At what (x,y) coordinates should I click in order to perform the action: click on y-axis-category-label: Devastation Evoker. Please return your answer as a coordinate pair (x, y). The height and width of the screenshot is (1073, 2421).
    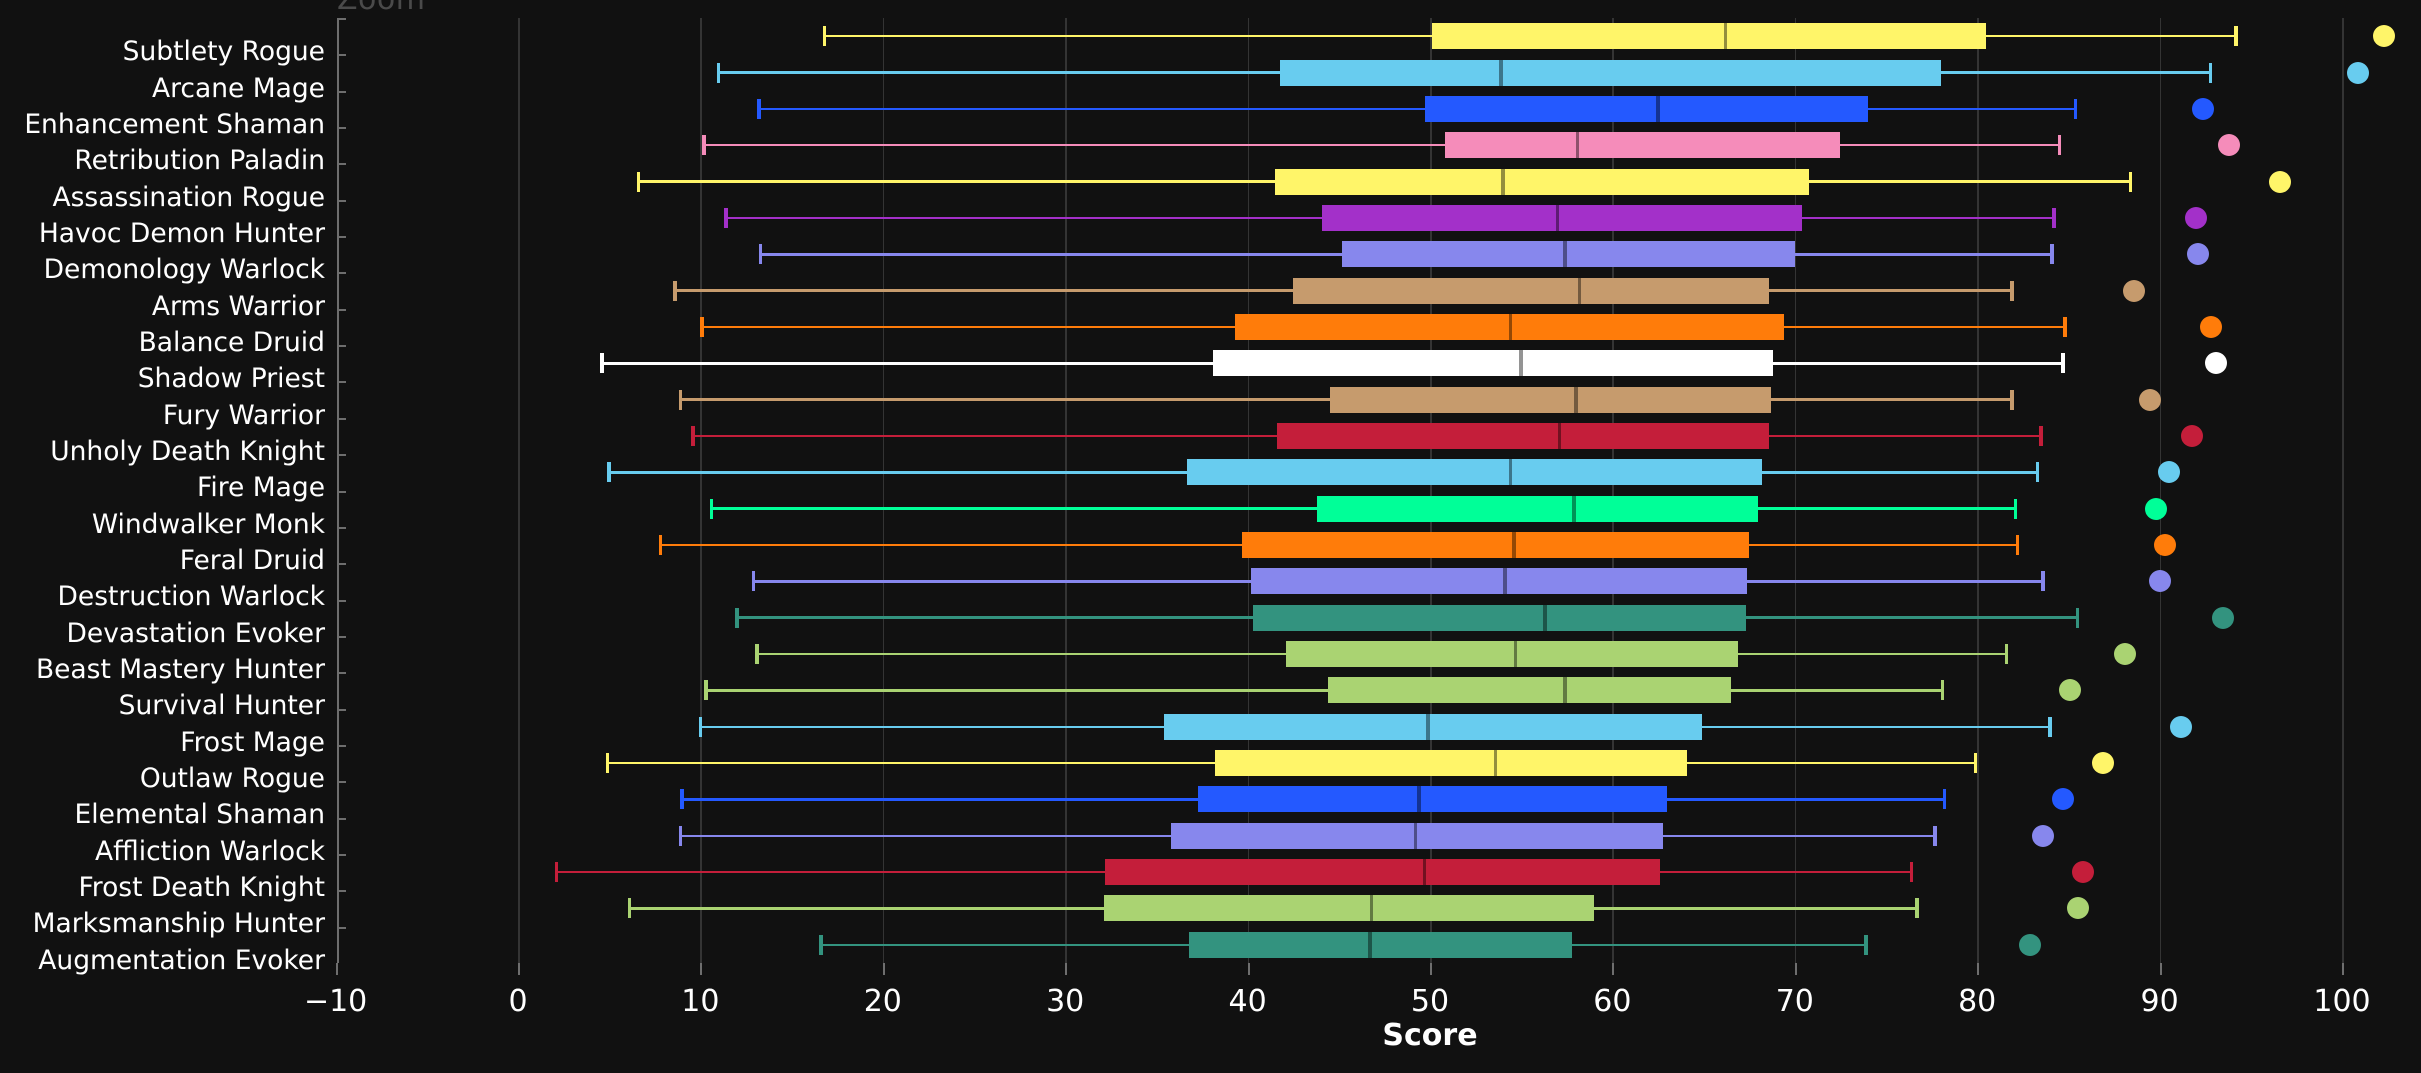
    Looking at the image, I should click on (196, 633).